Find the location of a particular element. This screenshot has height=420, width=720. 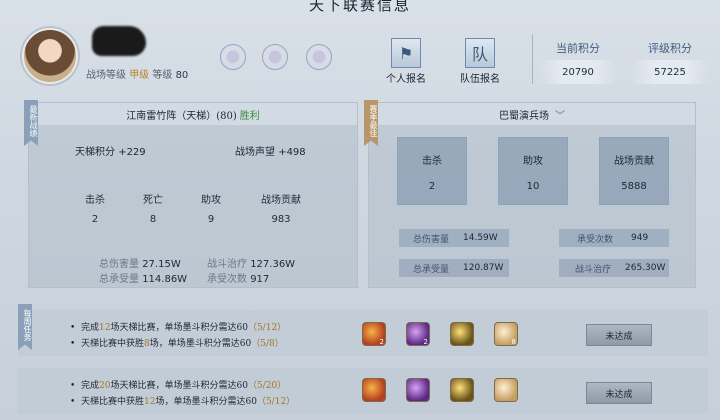

header-divider is located at coordinates (532, 59).